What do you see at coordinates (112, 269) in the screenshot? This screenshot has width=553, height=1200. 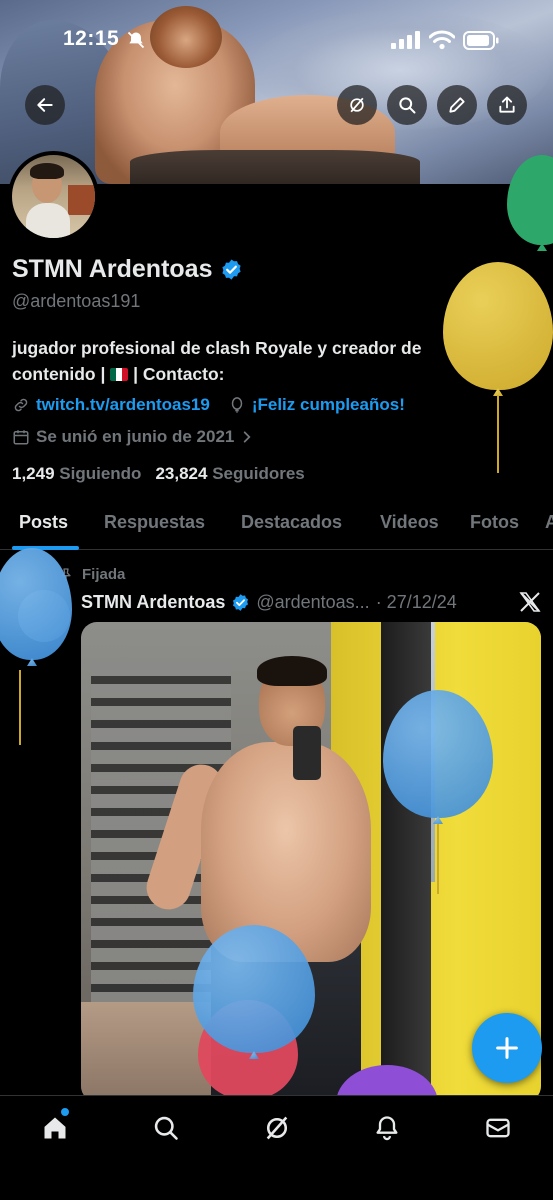 I see `profile-name: STMN Ardentoas` at bounding box center [112, 269].